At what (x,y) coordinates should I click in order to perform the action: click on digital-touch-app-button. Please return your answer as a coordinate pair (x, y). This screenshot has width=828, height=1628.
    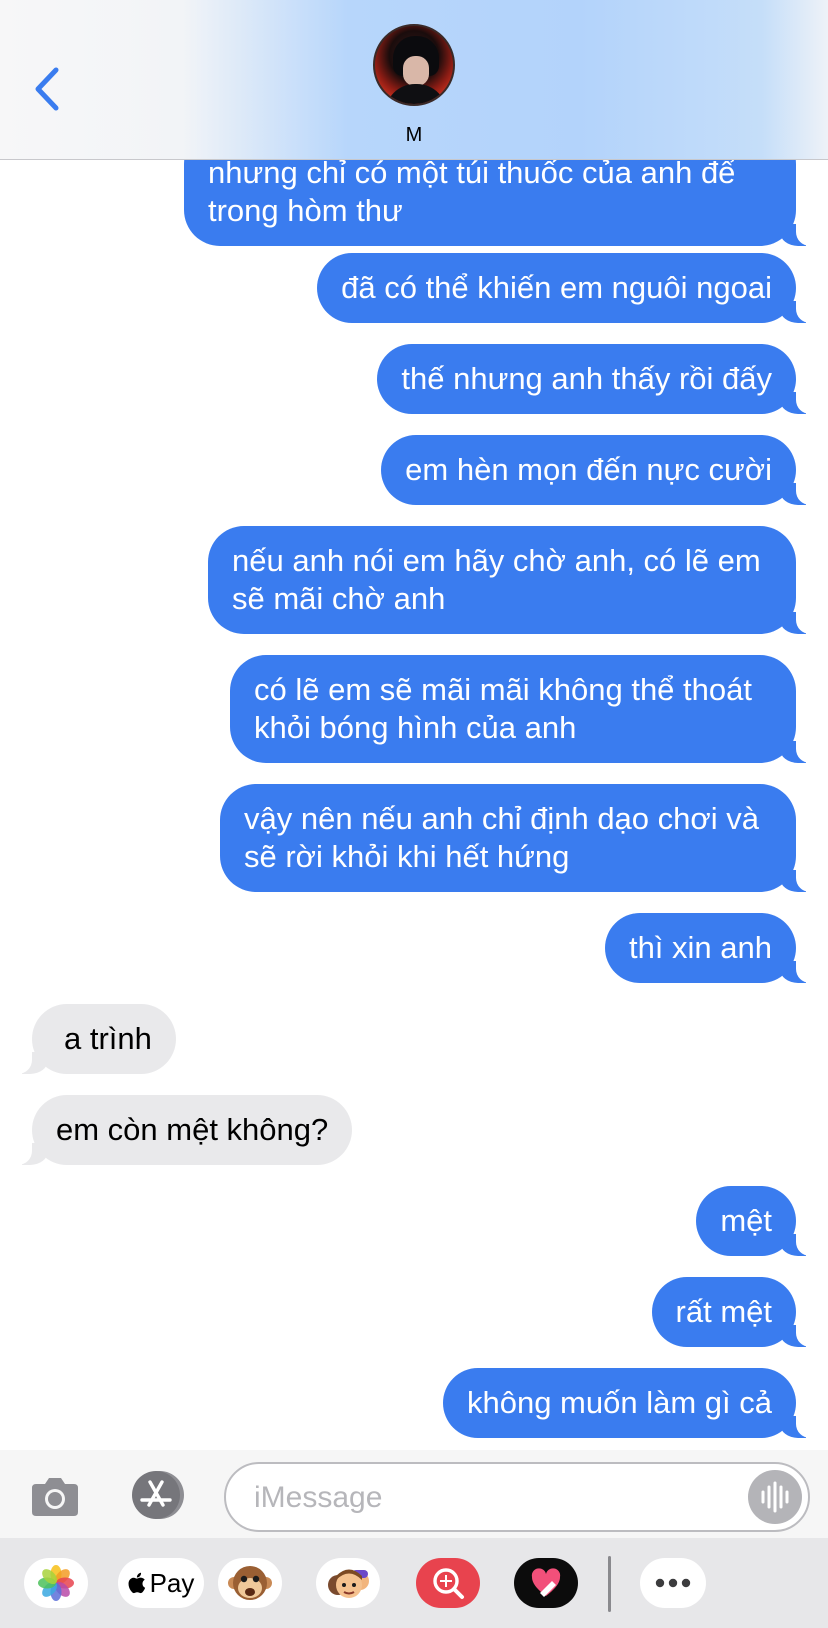
    Looking at the image, I should click on (546, 1583).